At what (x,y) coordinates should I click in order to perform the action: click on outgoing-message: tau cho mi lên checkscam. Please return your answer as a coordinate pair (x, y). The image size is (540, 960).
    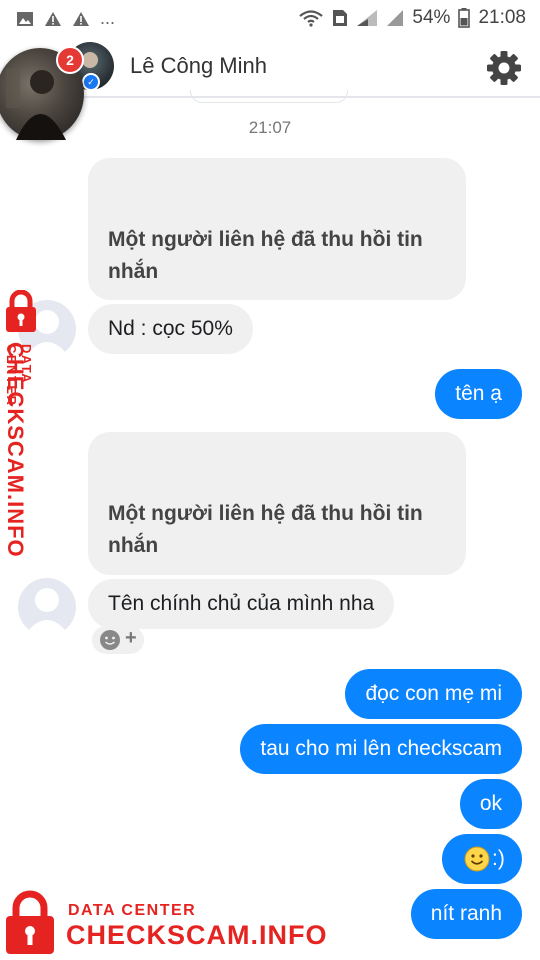
    Looking at the image, I should click on (381, 749).